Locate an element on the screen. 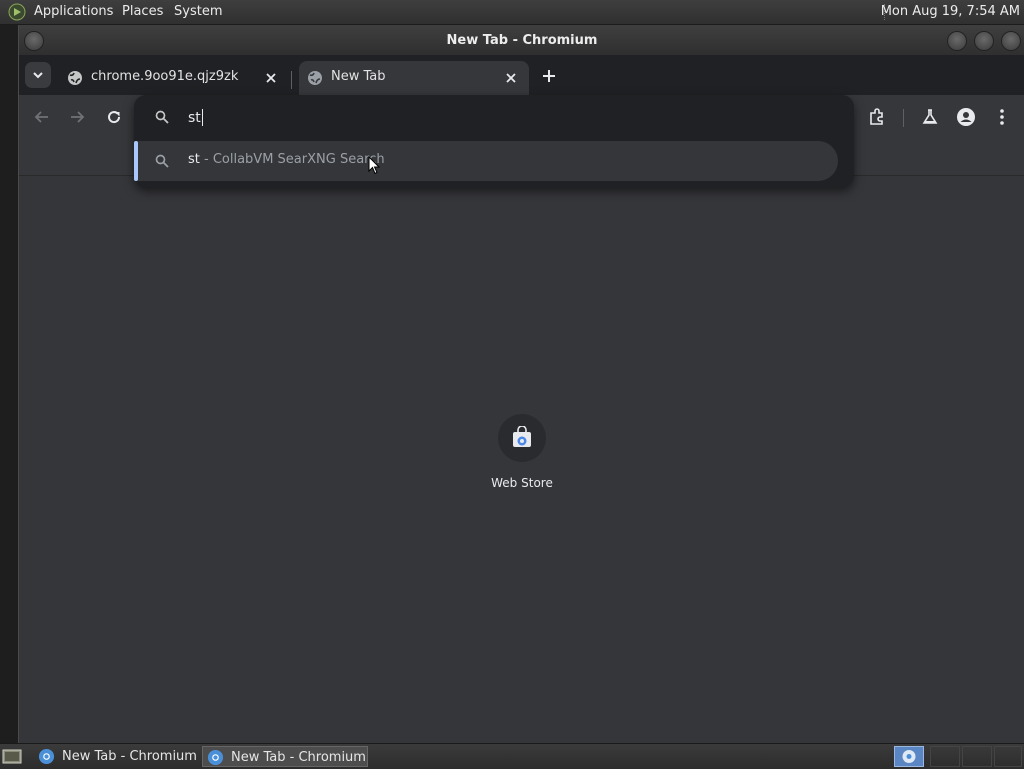 This screenshot has height=769, width=1024. new-tab-plus-icon is located at coordinates (549, 76).